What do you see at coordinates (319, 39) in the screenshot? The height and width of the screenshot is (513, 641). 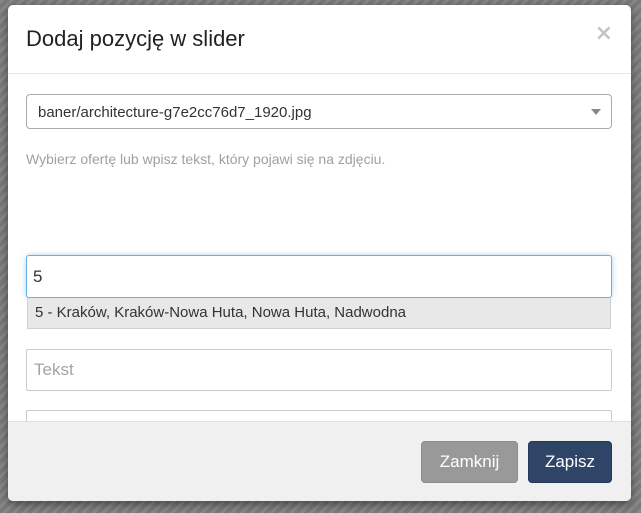 I see `modal-header: Dodaj pozycję w slider ×` at bounding box center [319, 39].